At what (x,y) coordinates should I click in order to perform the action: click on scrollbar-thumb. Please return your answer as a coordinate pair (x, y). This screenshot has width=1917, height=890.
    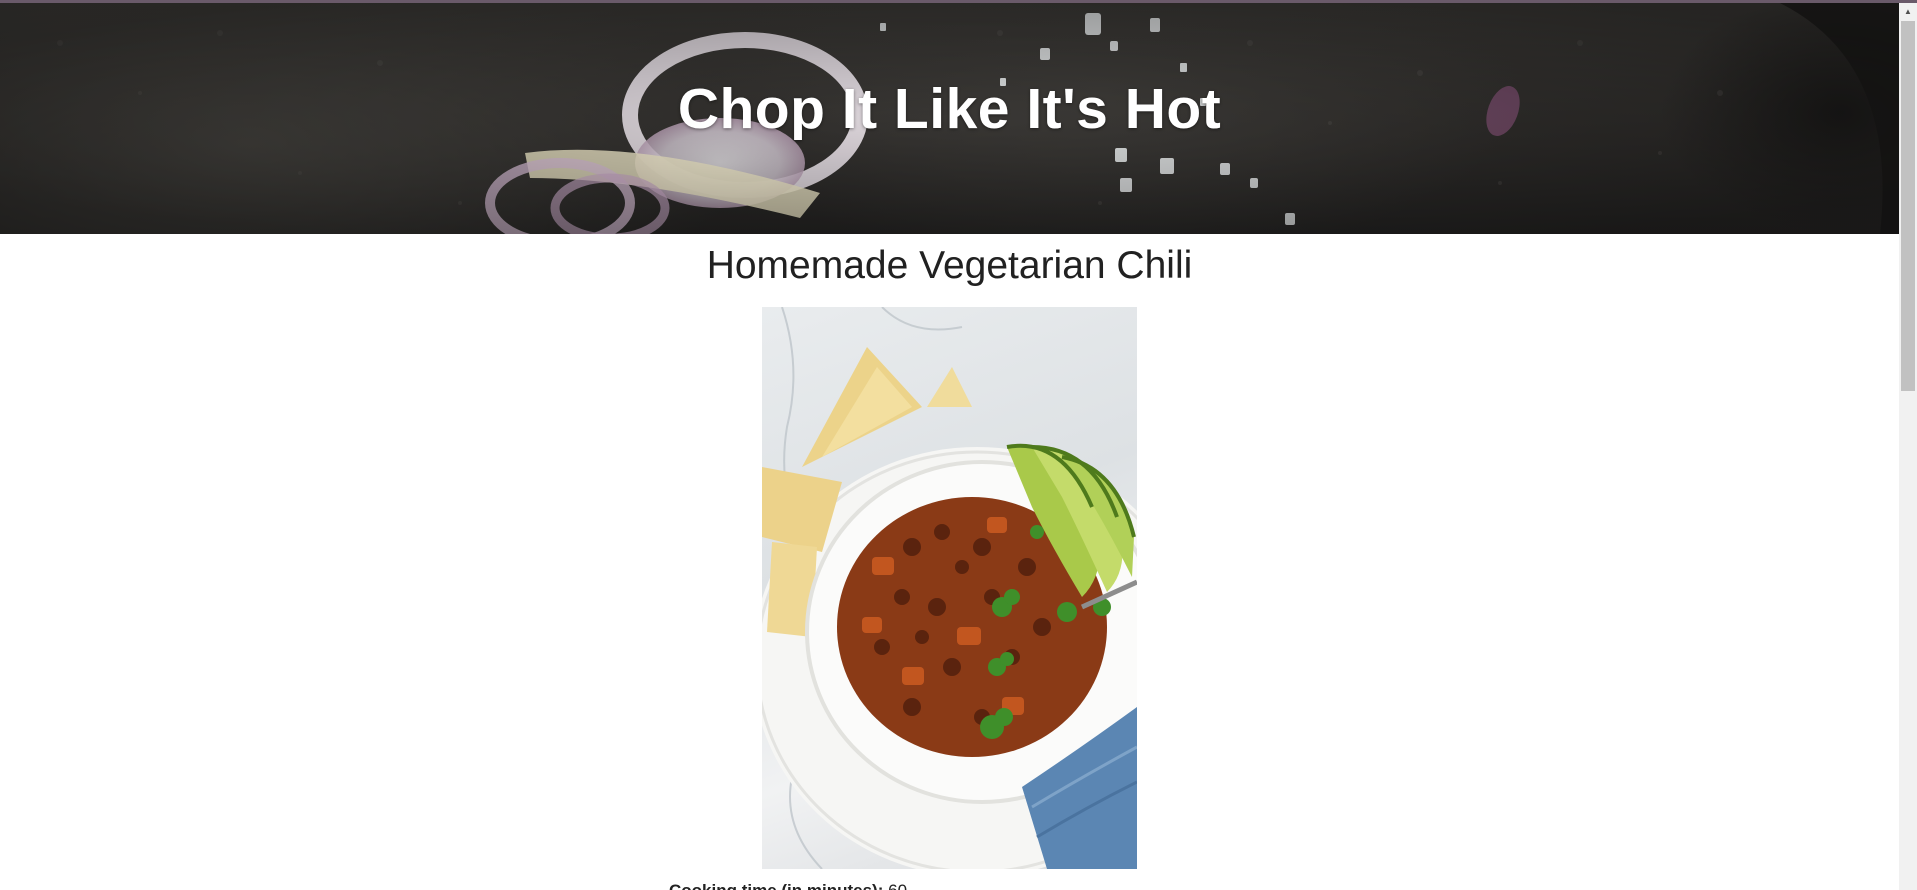
    Looking at the image, I should click on (1908, 206).